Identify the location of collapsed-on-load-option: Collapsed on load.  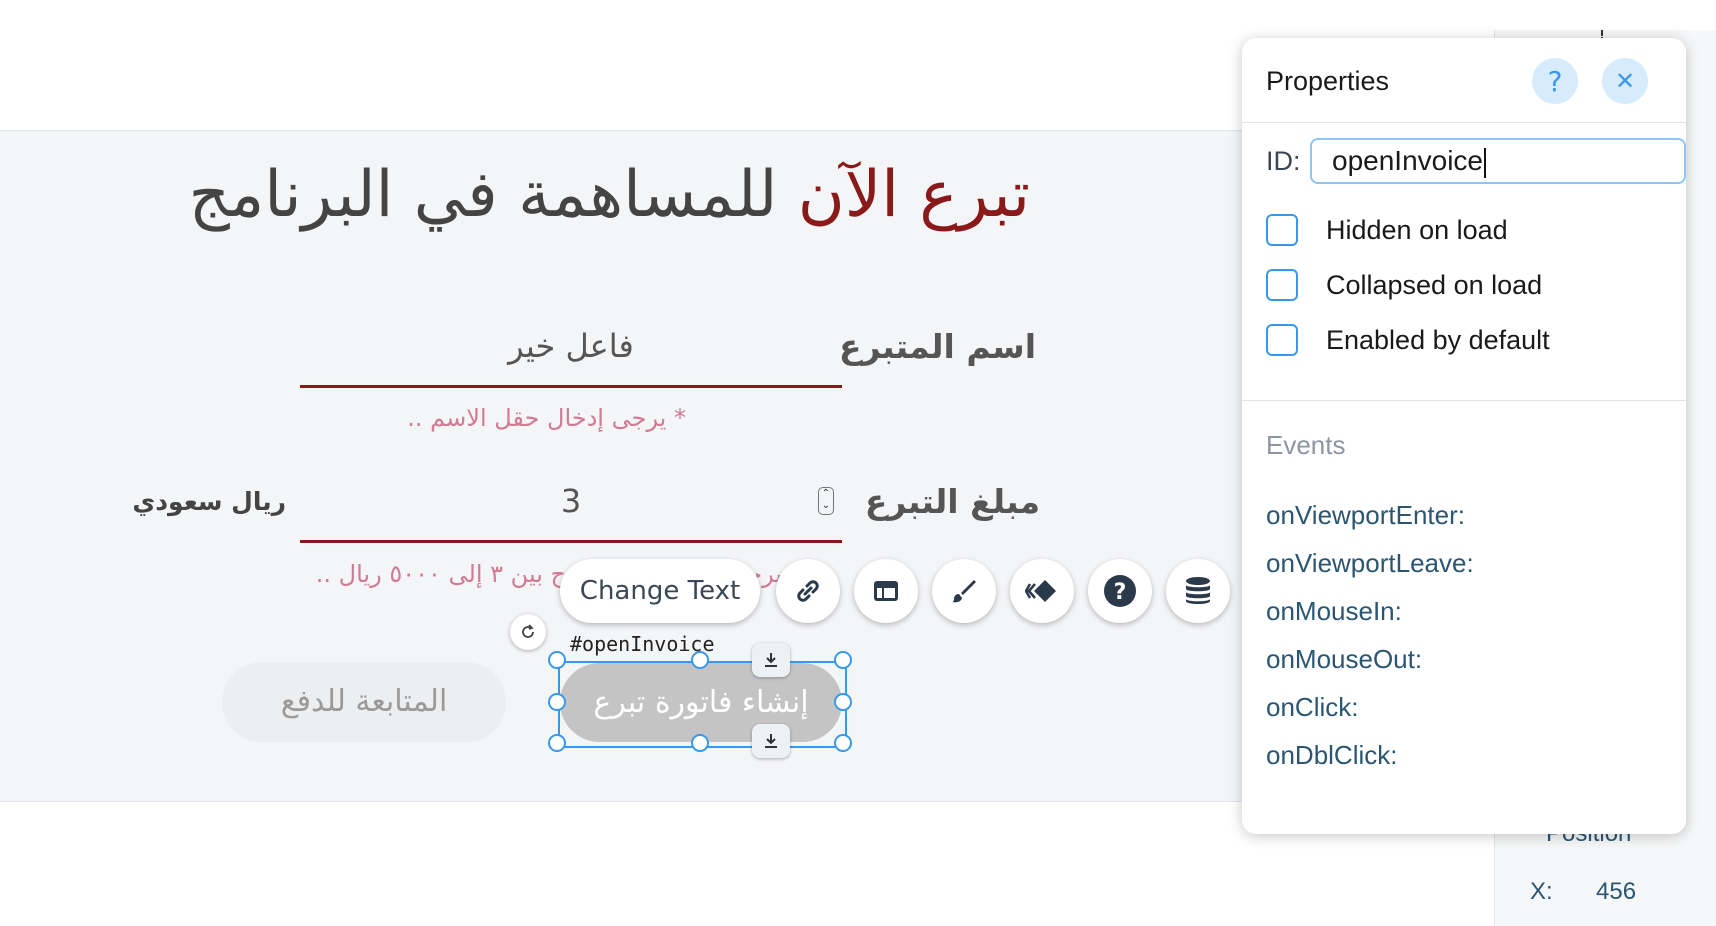
(1404, 285).